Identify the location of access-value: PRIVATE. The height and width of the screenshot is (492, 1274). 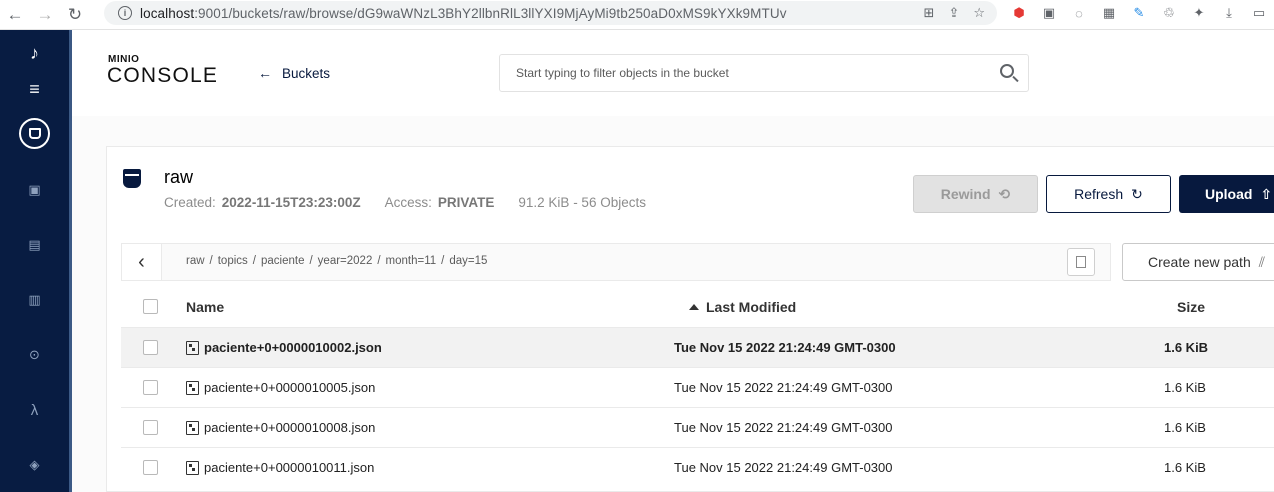
(466, 202).